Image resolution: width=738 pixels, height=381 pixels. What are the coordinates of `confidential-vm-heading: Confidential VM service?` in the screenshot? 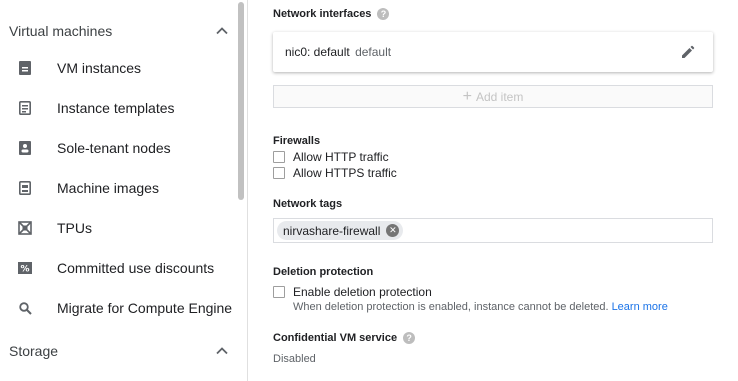 It's located at (344, 338).